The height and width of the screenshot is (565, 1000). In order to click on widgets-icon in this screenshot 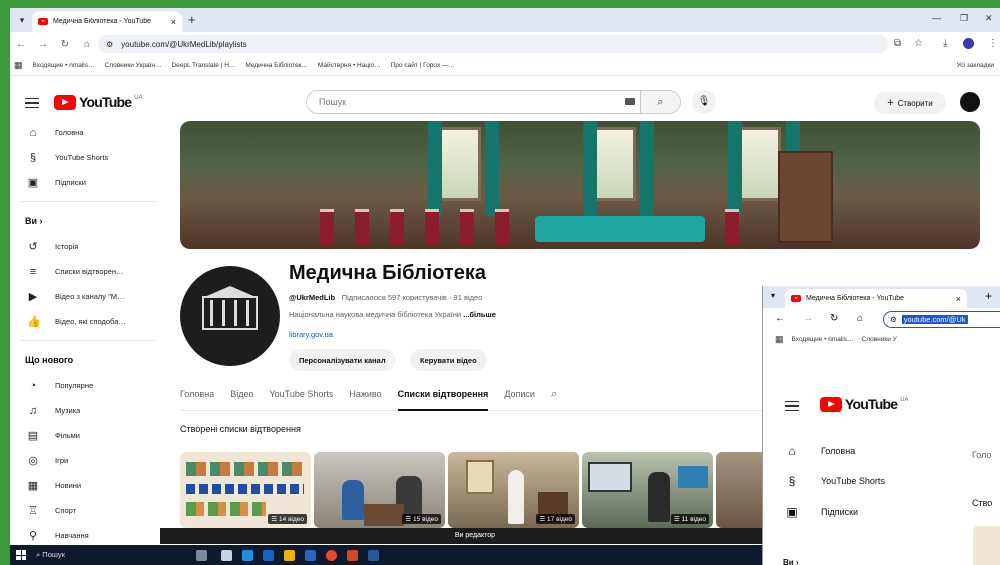, I will do `click(201, 555)`.